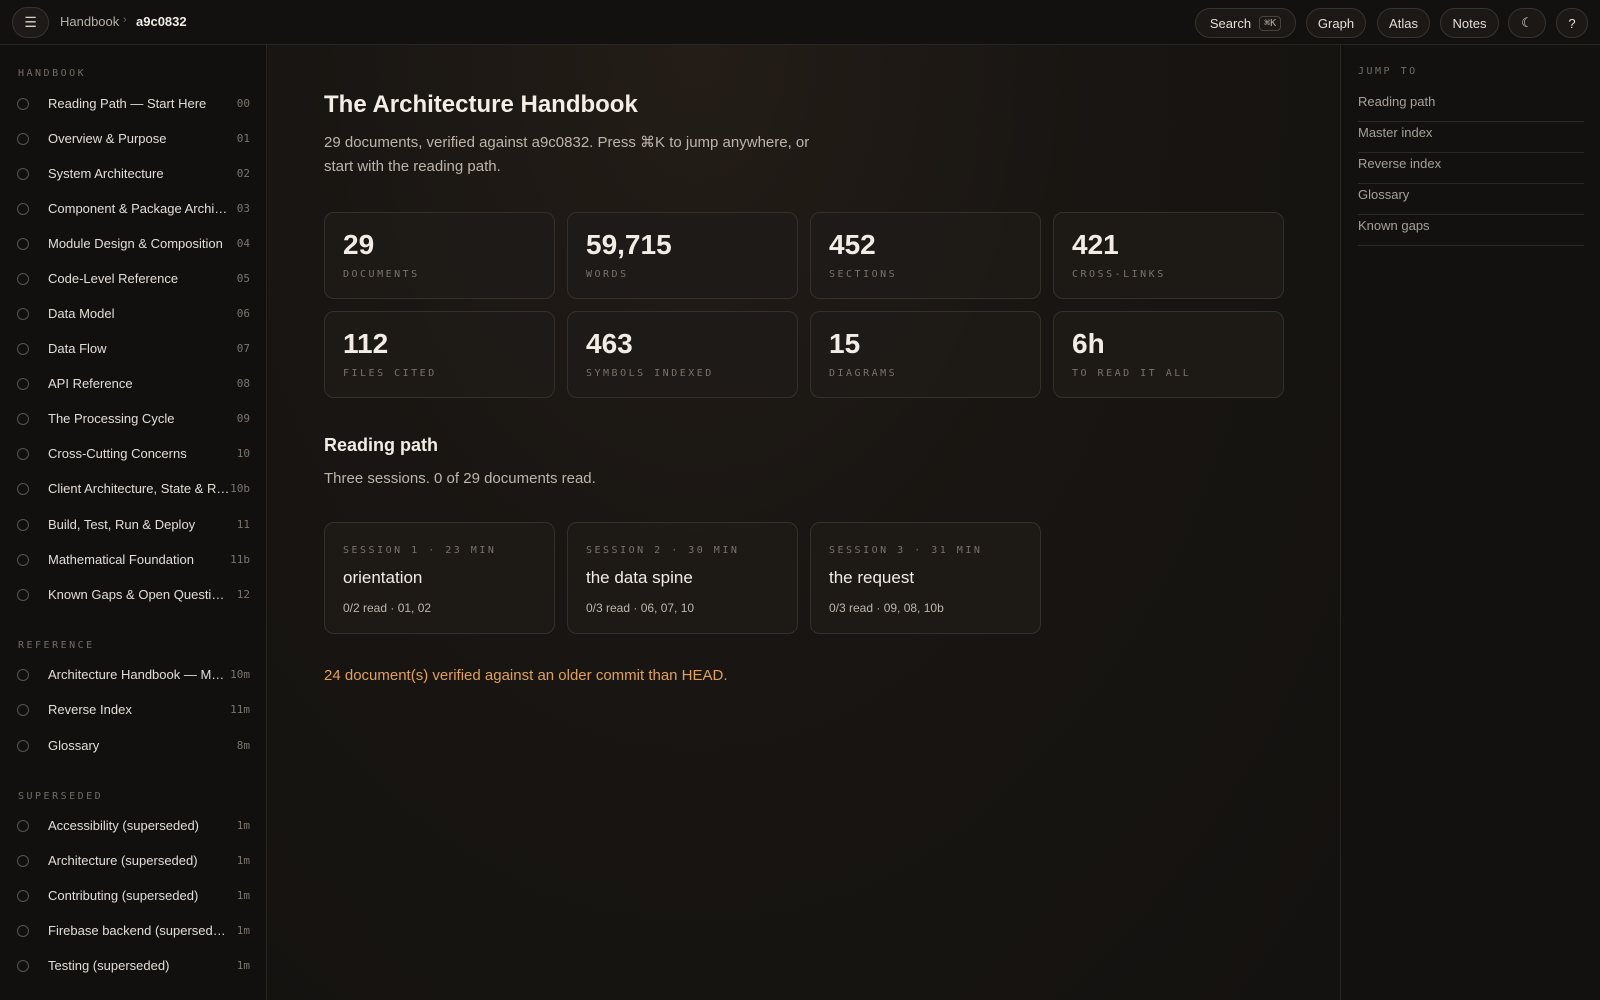 Image resolution: width=1600 pixels, height=1000 pixels. Describe the element at coordinates (243, 524) in the screenshot. I see `sidebar-item-number: 11` at that location.